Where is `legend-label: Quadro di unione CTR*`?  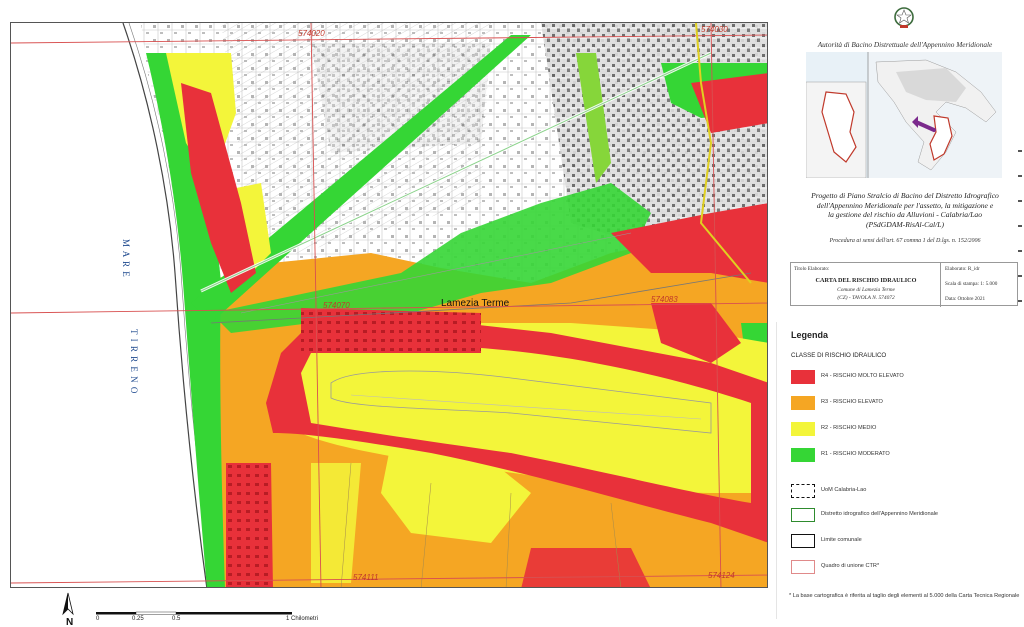
legend-label: Quadro di unione CTR* is located at coordinates (850, 566).